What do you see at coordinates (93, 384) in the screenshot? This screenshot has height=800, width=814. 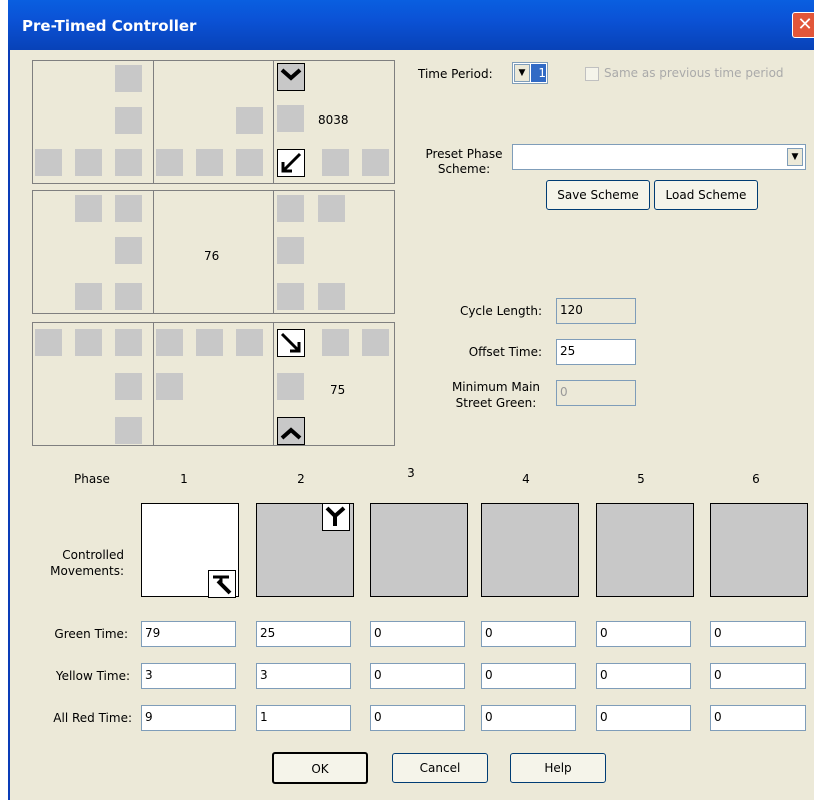 I see `grid-cell-sw` at bounding box center [93, 384].